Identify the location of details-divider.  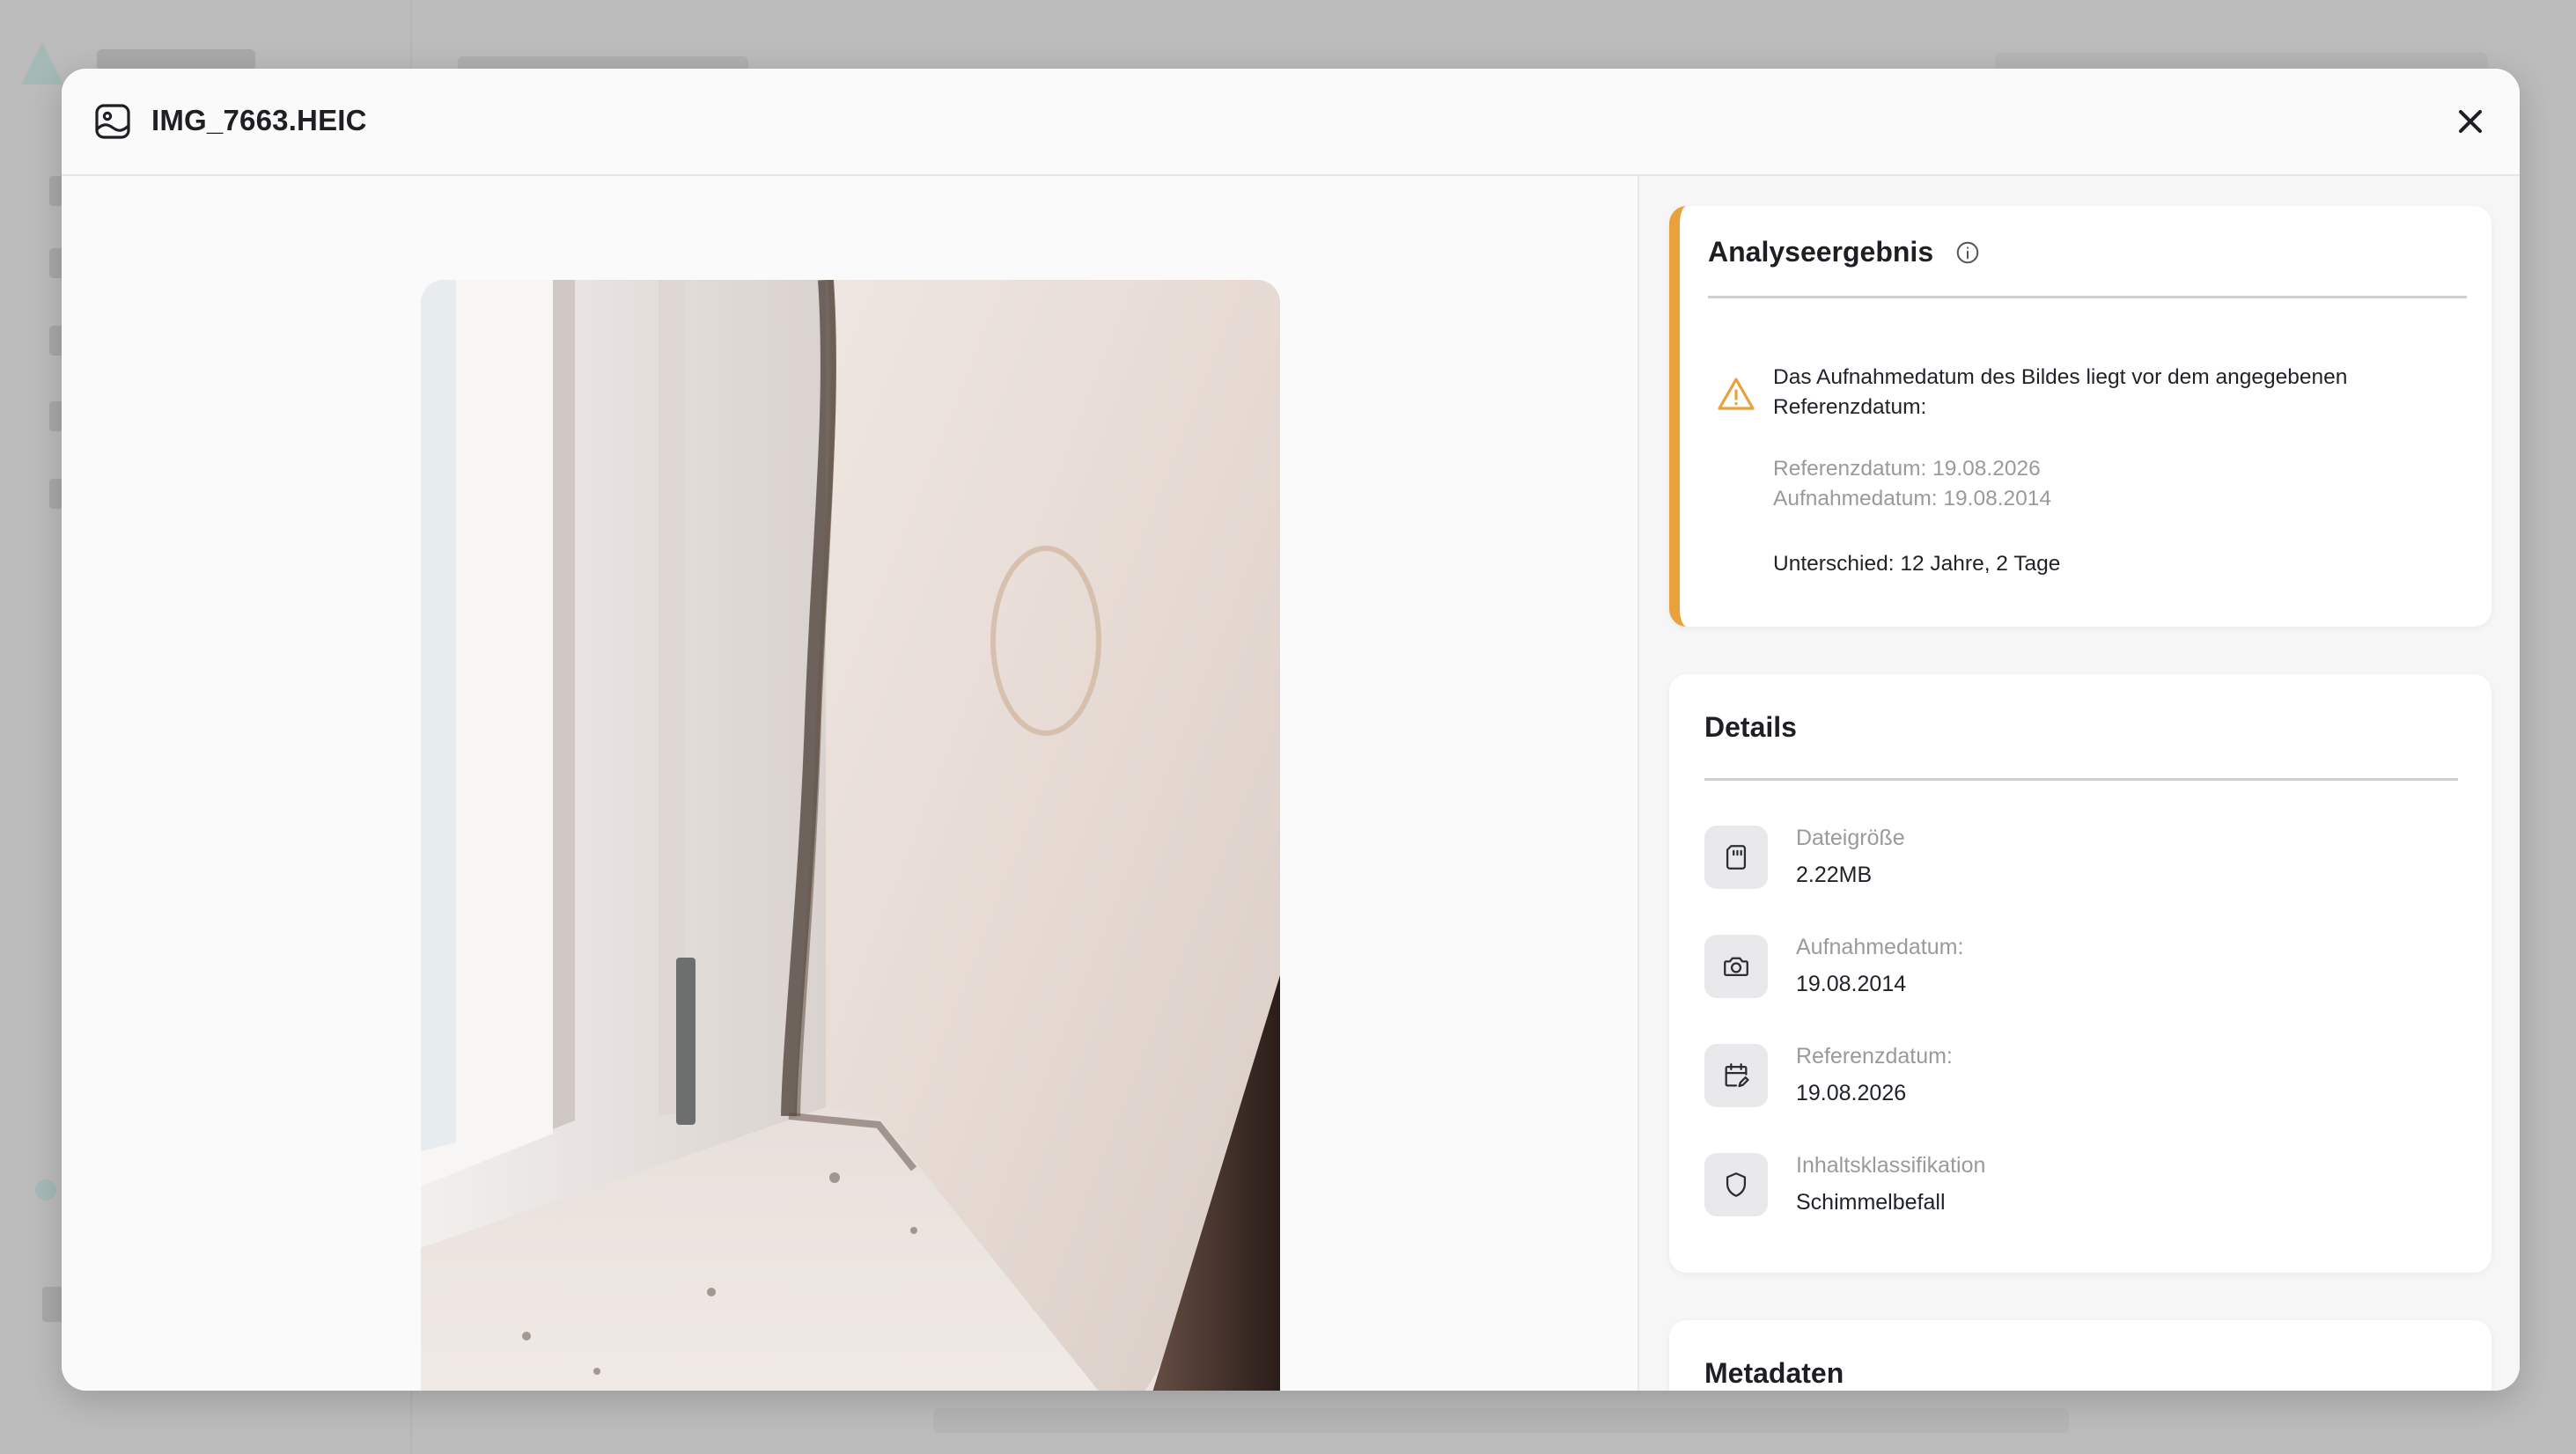
(2081, 779).